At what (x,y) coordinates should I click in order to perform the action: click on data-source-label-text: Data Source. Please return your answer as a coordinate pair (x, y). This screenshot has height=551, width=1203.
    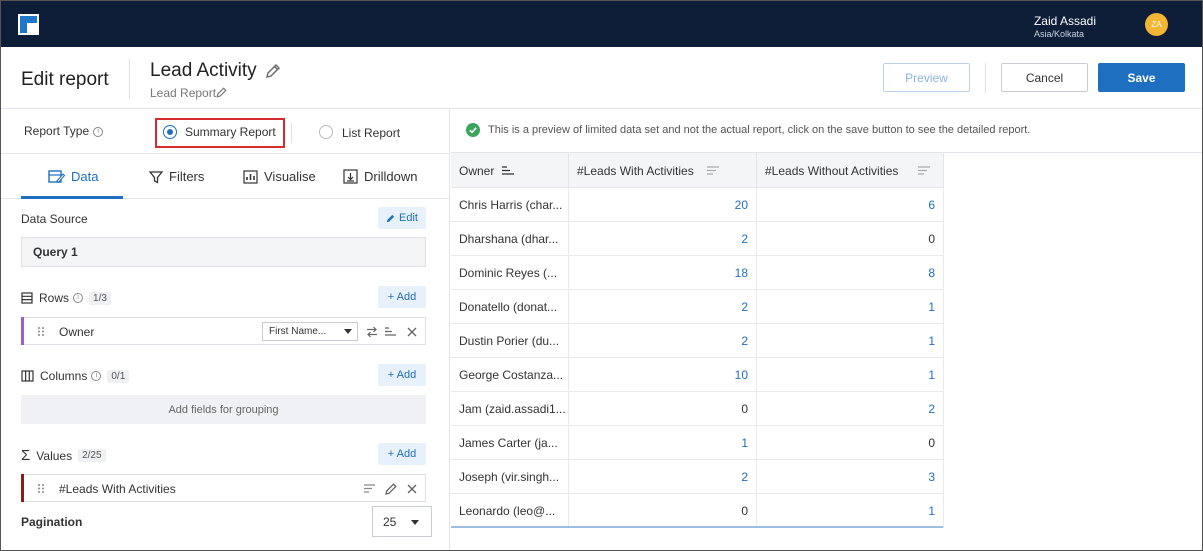
    Looking at the image, I should click on (54, 219).